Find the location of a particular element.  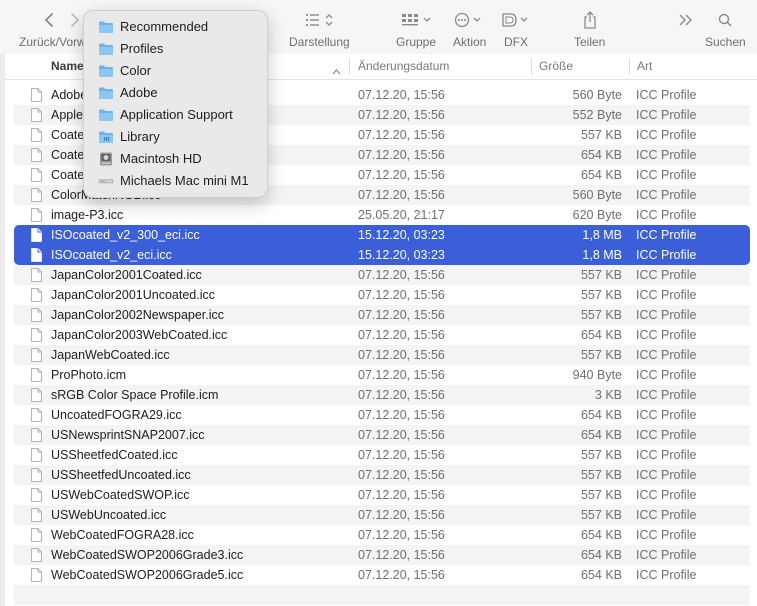

empty-row is located at coordinates (382, 595).